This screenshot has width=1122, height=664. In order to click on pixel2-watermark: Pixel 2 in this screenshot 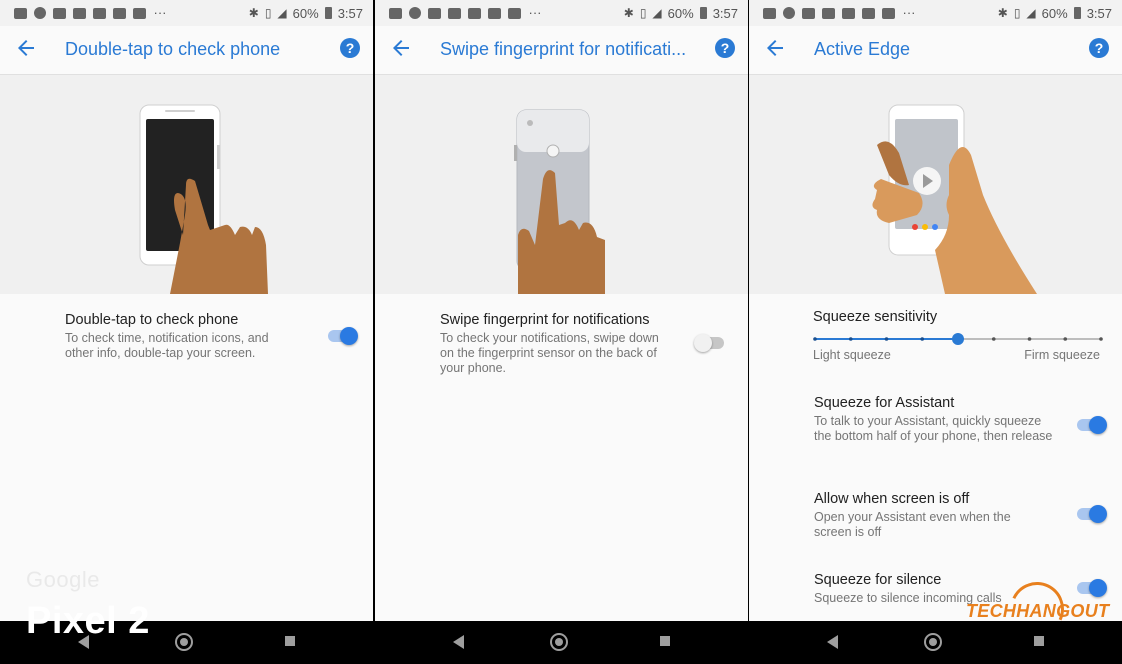, I will do `click(88, 621)`.